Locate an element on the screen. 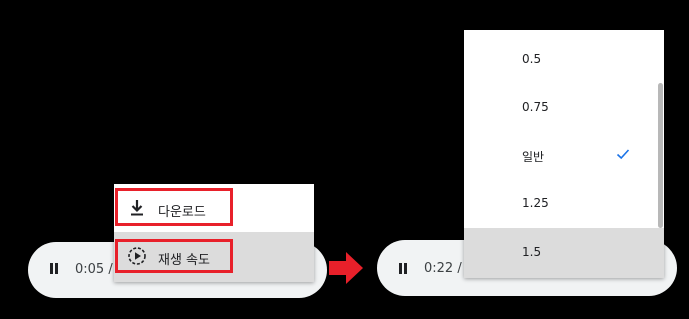  speed-option: 0.5 is located at coordinates (561, 59).